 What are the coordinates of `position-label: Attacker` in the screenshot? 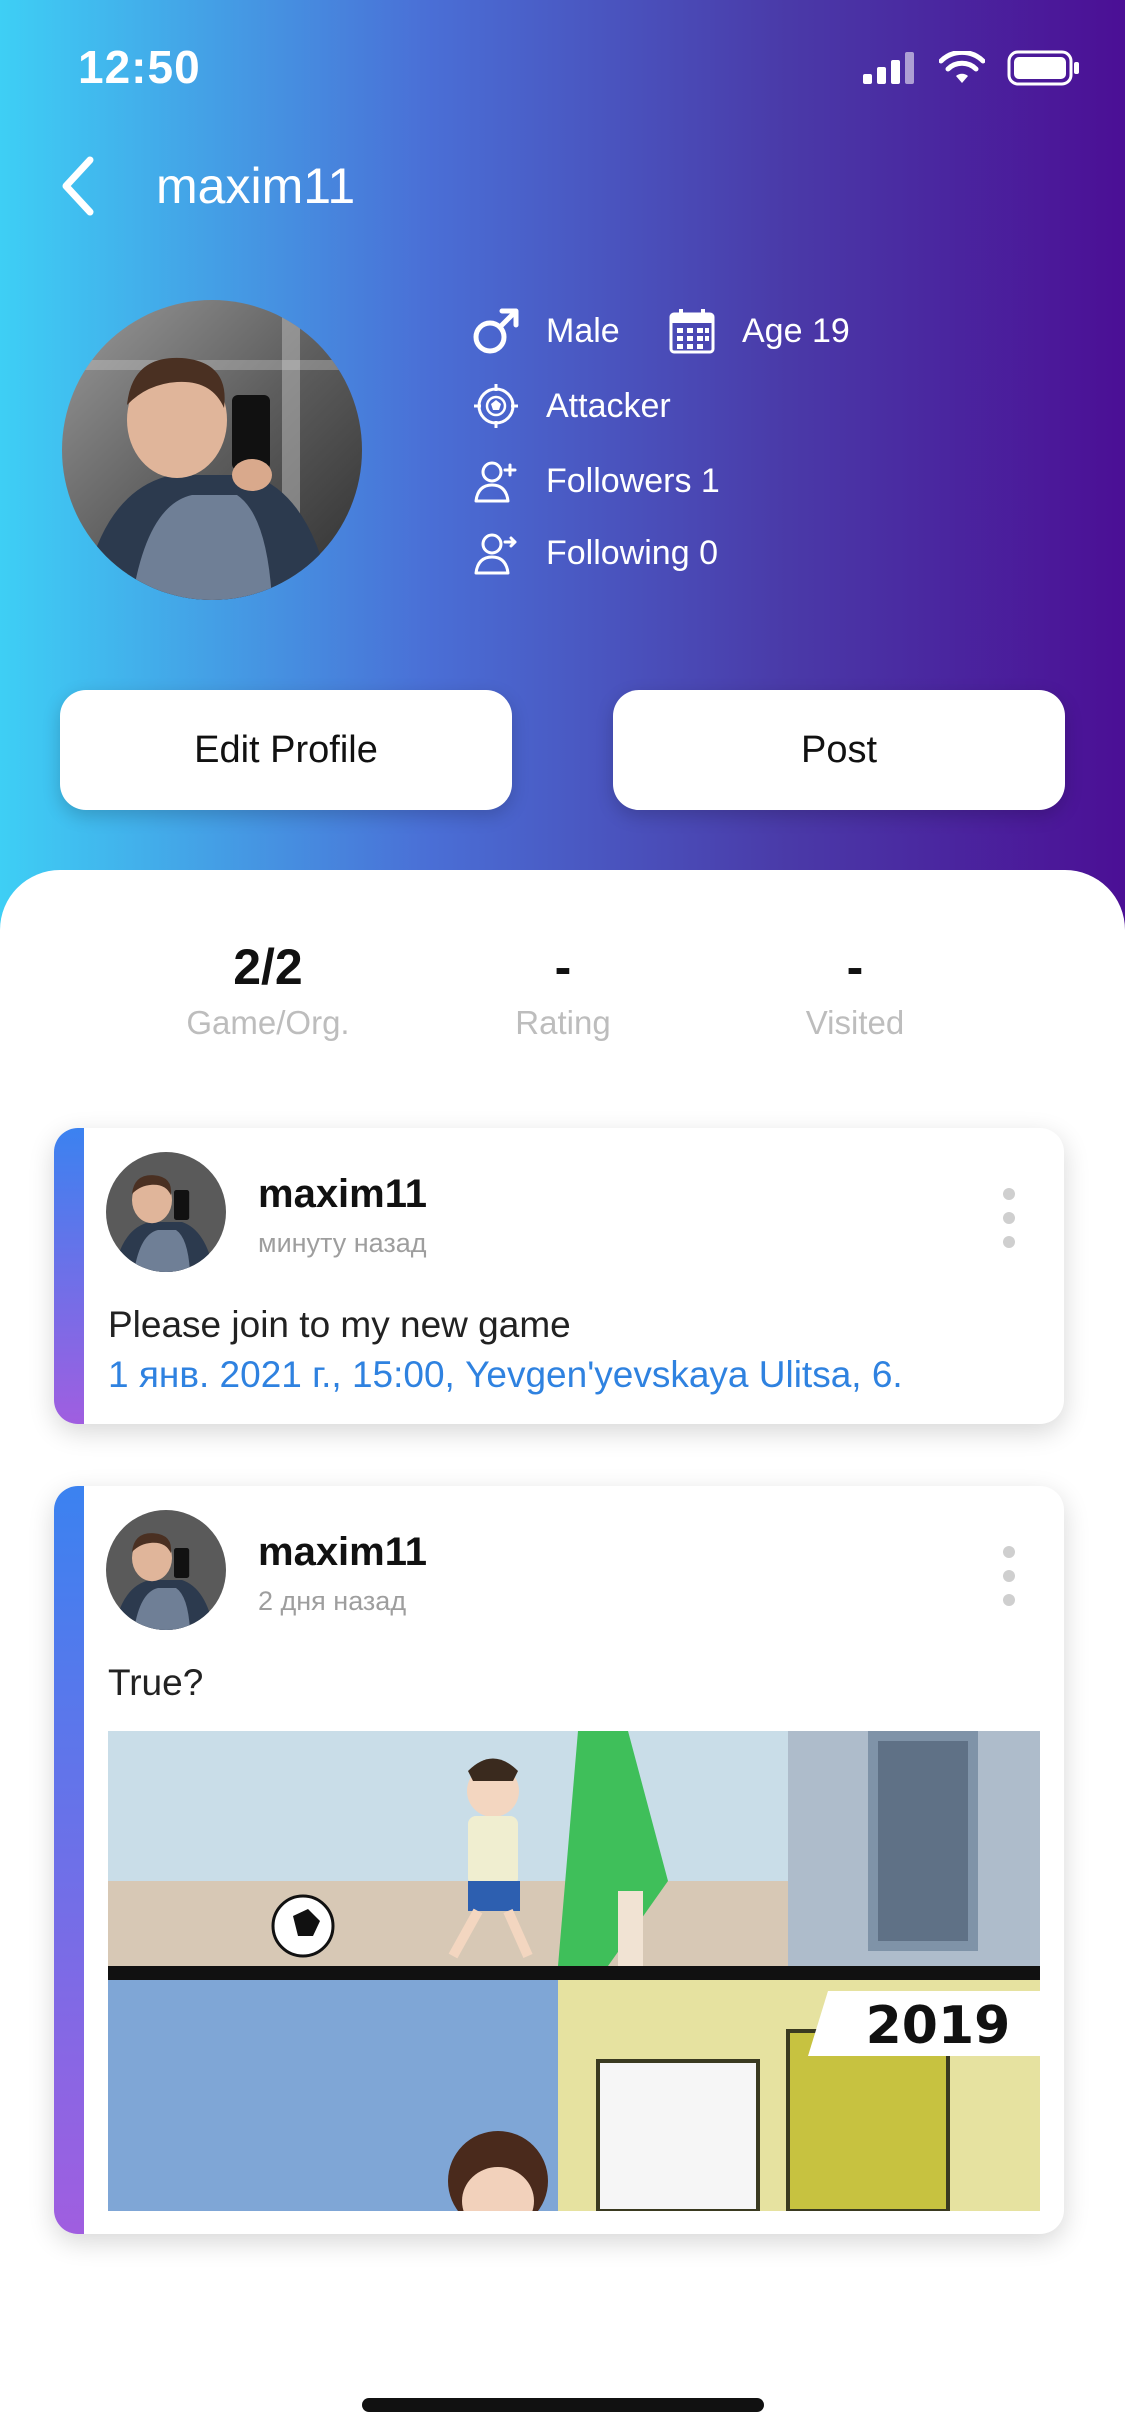 It's located at (608, 405).